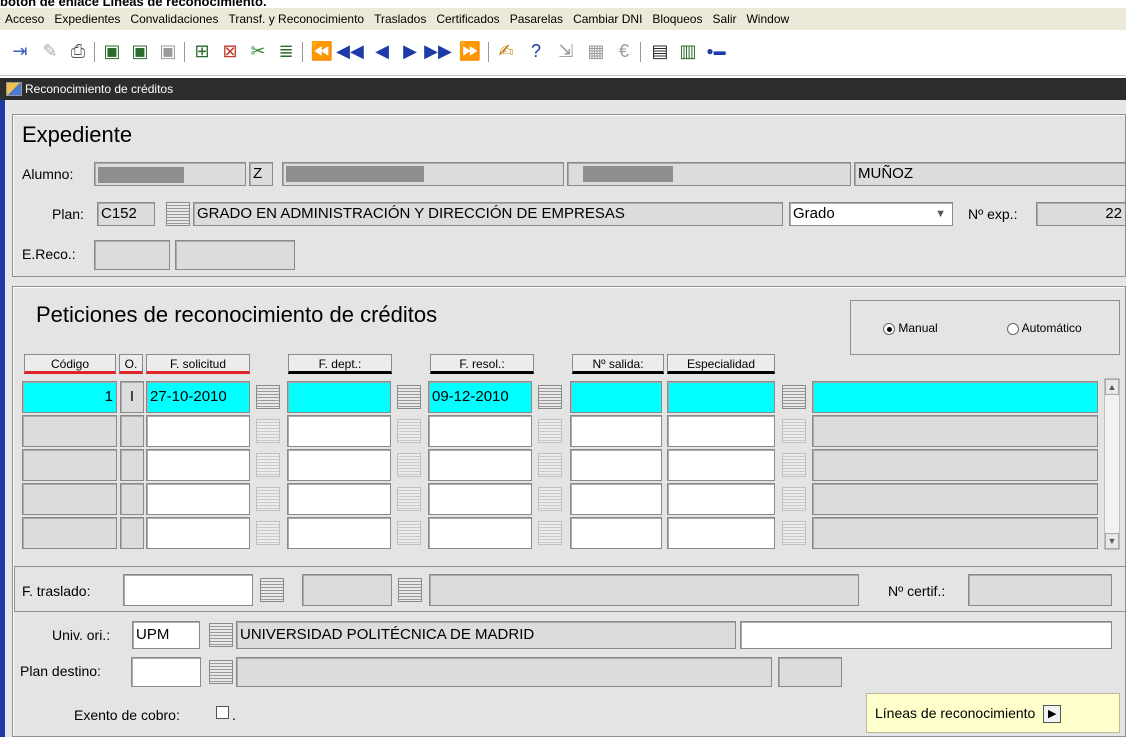 This screenshot has width=1126, height=737. What do you see at coordinates (198, 397) in the screenshot?
I see `row1-f-solicitud: 27-10-2010` at bounding box center [198, 397].